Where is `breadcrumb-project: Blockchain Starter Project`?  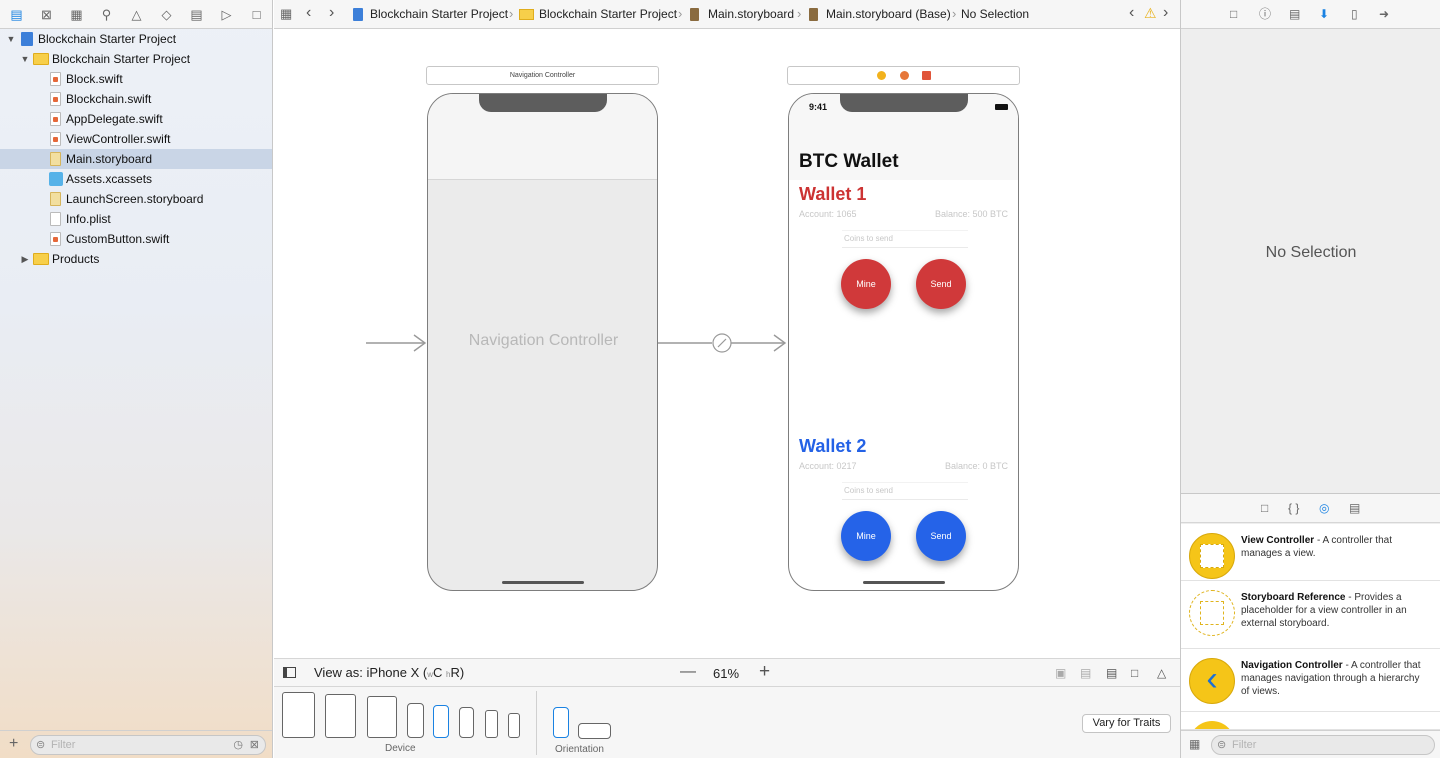
breadcrumb-project: Blockchain Starter Project is located at coordinates (439, 14).